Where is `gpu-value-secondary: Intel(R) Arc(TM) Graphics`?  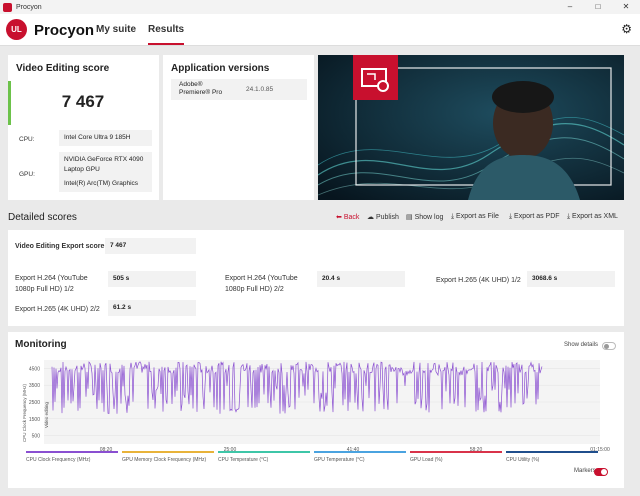 gpu-value-secondary: Intel(R) Arc(TM) Graphics is located at coordinates (101, 183).